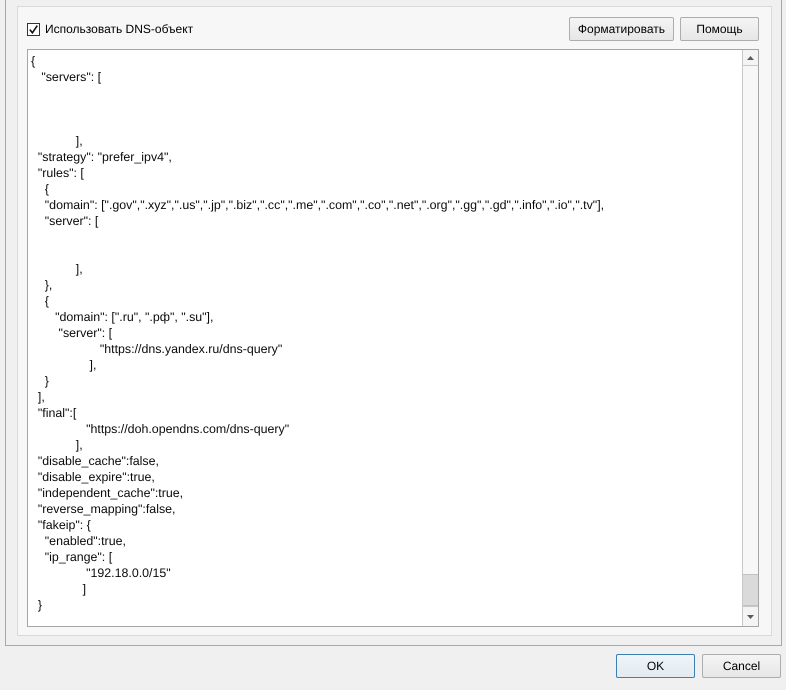 This screenshot has width=786, height=690. What do you see at coordinates (188, 429) in the screenshot?
I see `code-line: "https://doh.opendns.com/dns-query"` at bounding box center [188, 429].